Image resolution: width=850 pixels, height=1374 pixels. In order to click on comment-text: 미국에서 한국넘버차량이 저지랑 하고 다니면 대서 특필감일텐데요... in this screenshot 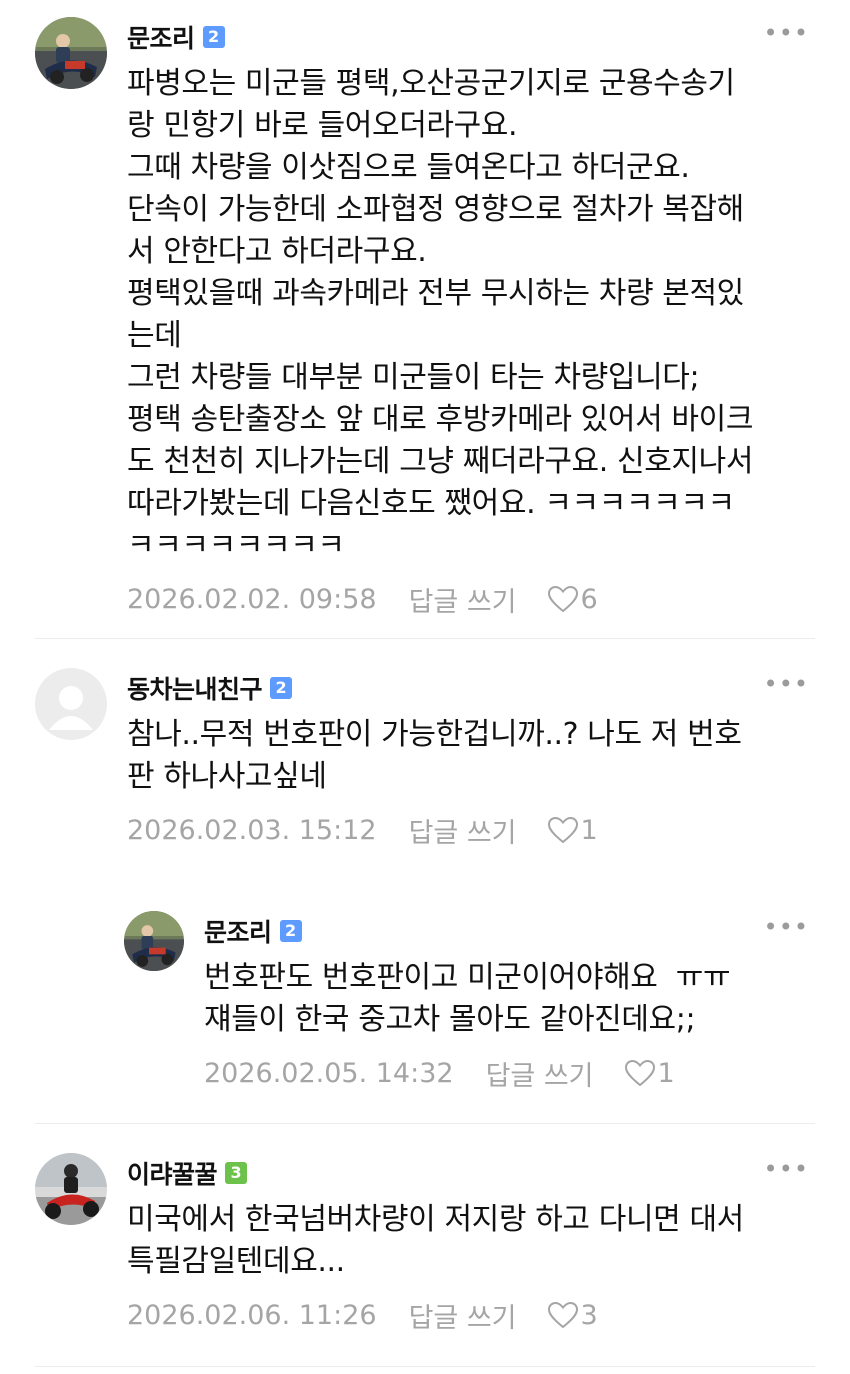, I will do `click(435, 1240)`.